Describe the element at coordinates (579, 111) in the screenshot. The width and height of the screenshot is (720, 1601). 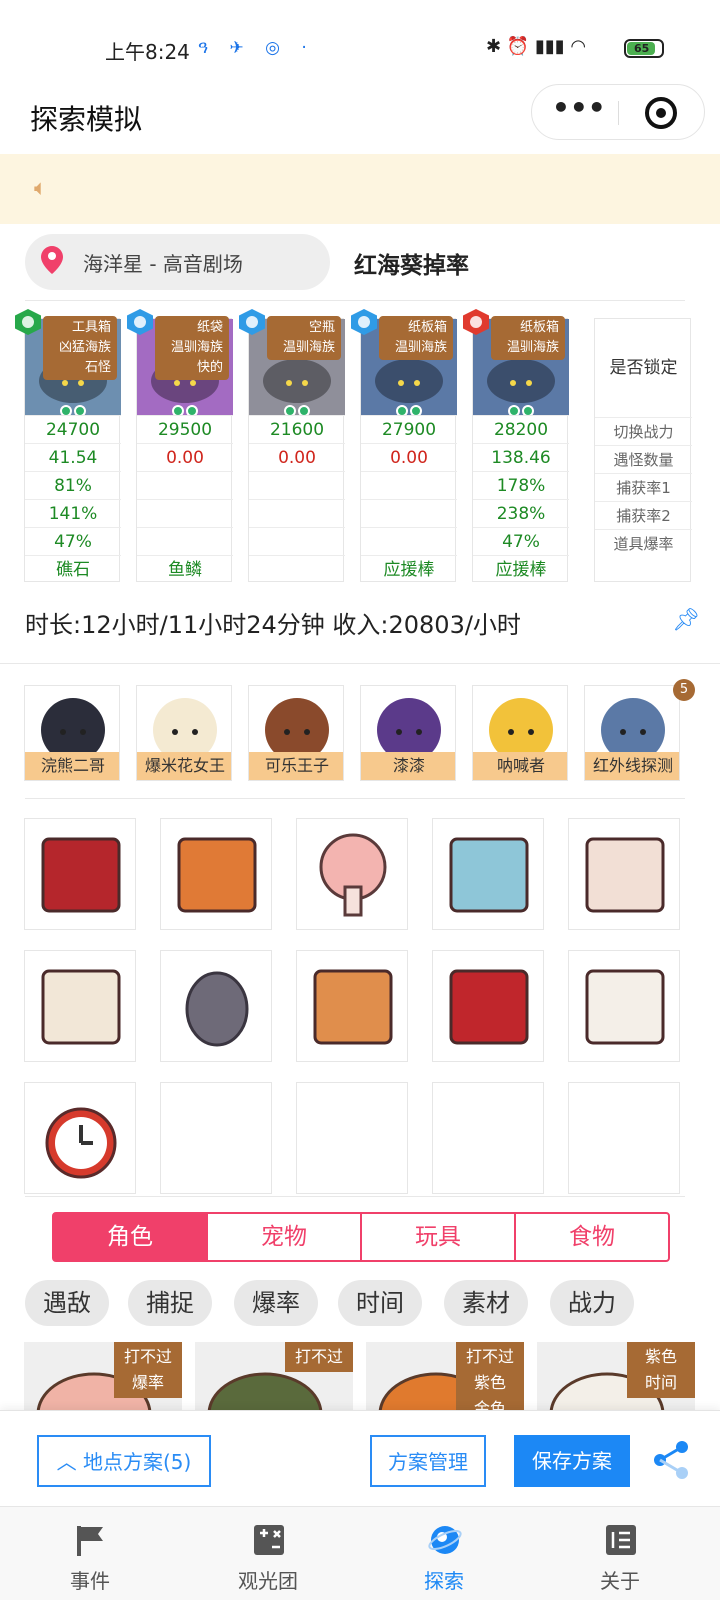
I see `more-icon: •••` at that location.